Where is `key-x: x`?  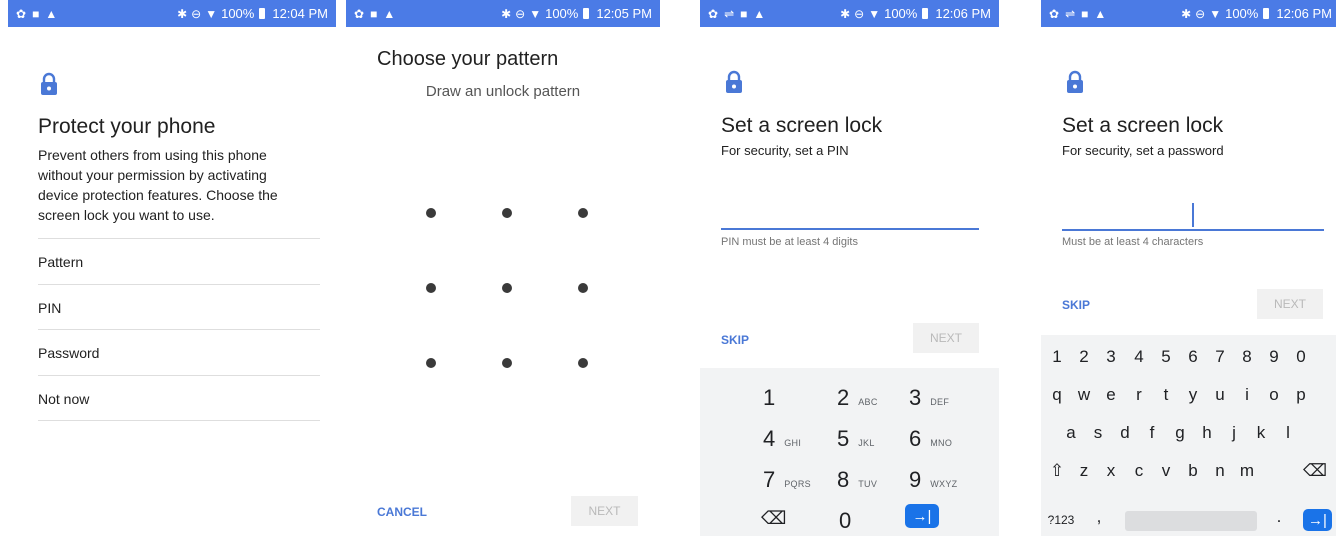
key-x: x is located at coordinates (1111, 471).